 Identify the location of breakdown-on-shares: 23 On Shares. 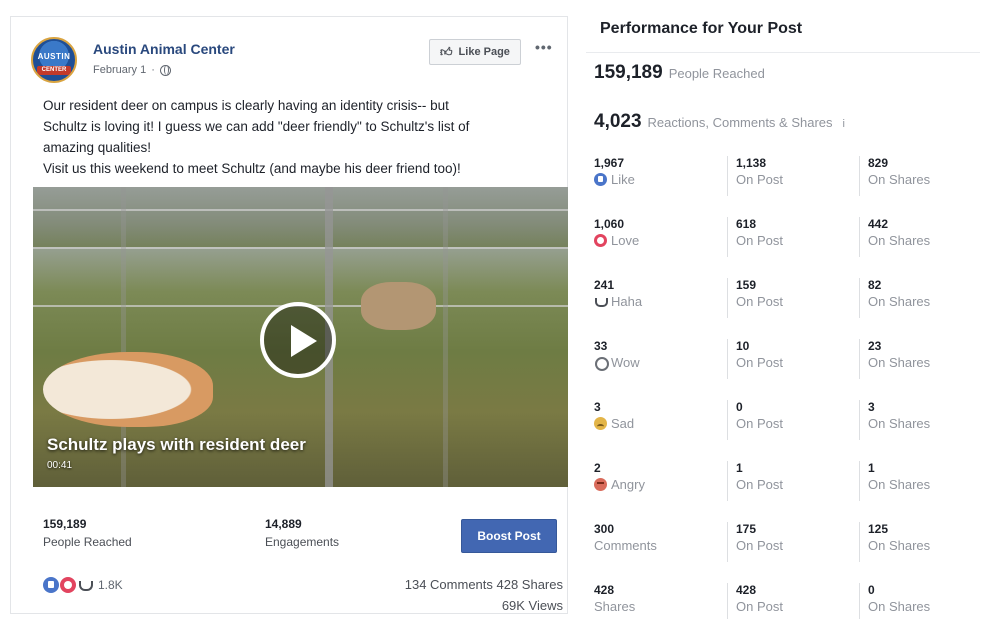
(894, 359).